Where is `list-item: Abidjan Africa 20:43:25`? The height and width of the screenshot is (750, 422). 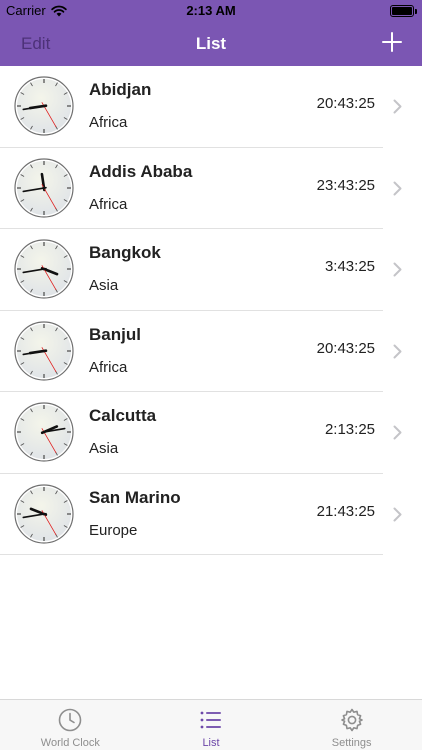
list-item: Abidjan Africa 20:43:25 is located at coordinates (211, 107).